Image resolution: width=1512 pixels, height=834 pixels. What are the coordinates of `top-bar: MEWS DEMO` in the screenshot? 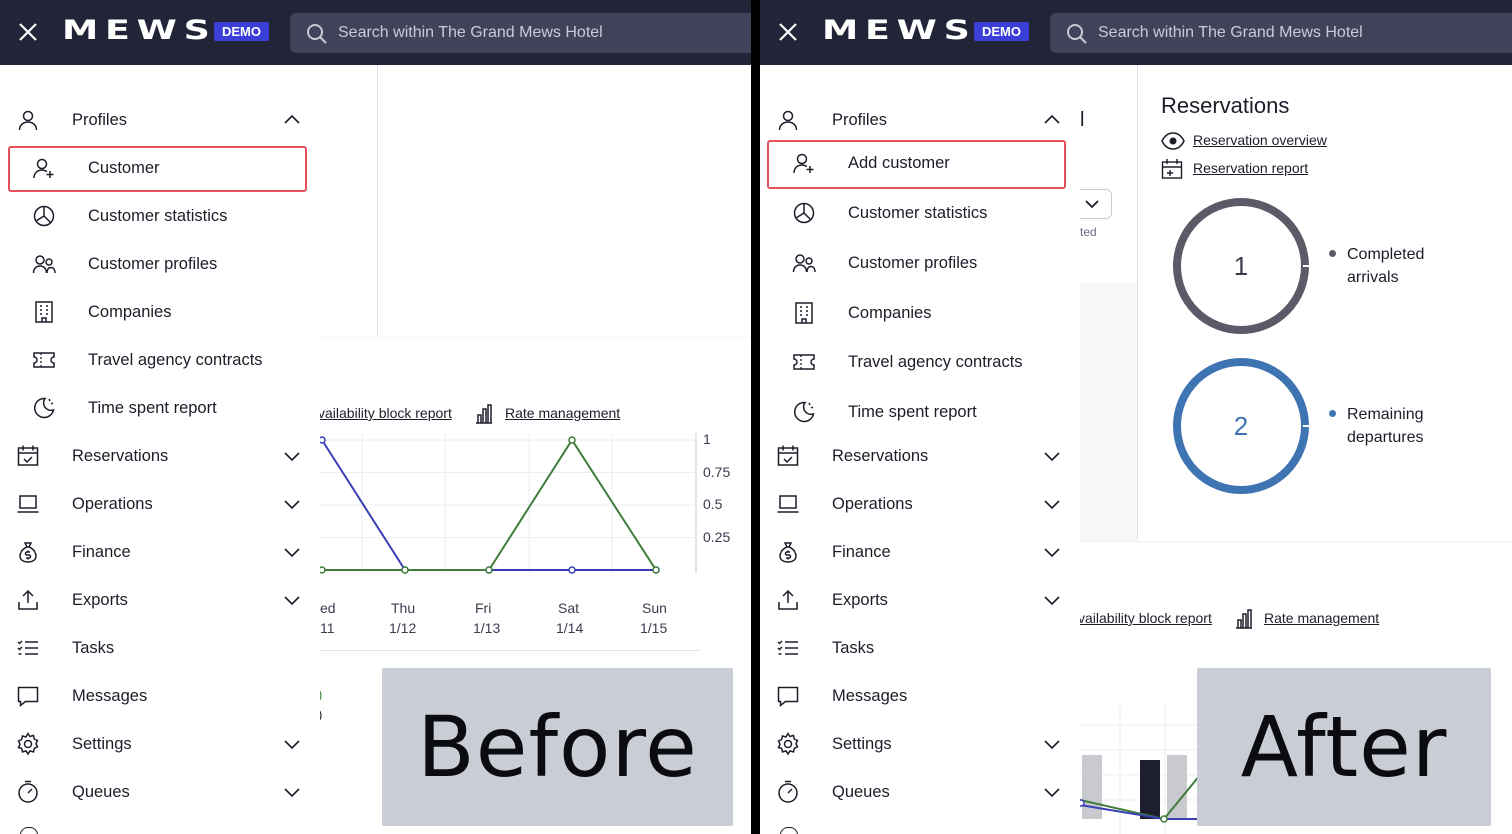 It's located at (1136, 32).